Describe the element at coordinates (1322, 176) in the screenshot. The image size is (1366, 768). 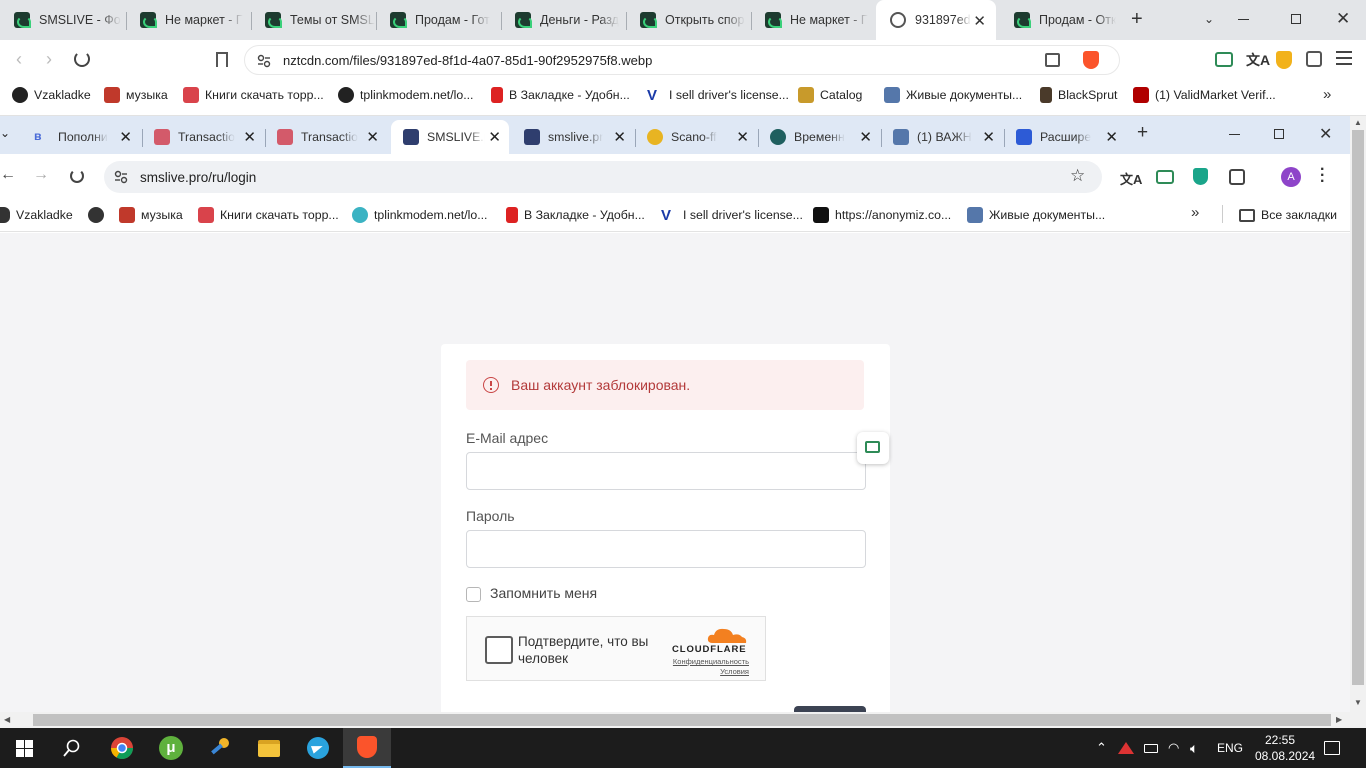
I see `menu-kebab-icon: · · ·` at that location.